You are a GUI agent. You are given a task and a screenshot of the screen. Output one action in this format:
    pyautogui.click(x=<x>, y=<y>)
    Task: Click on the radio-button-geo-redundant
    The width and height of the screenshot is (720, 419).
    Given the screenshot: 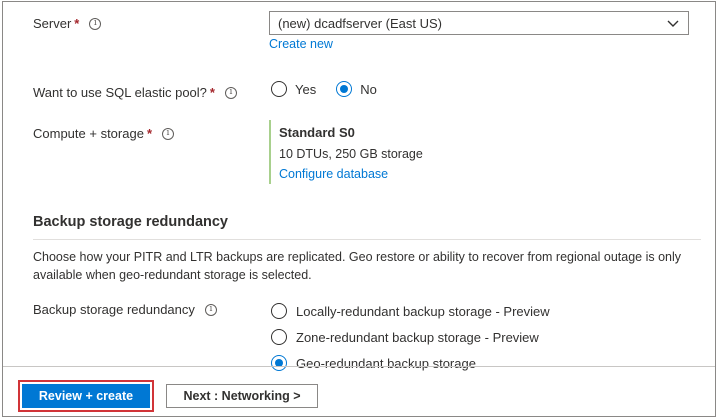 What is the action you would take?
    pyautogui.click(x=279, y=363)
    